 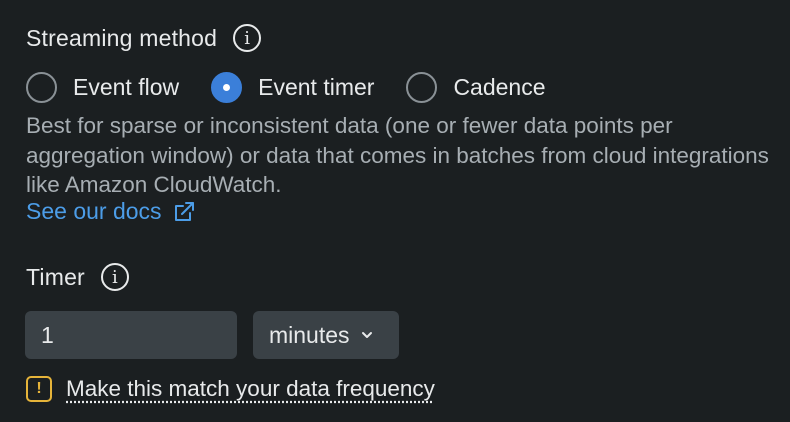 I want to click on radio-checked-icon, so click(x=227, y=87).